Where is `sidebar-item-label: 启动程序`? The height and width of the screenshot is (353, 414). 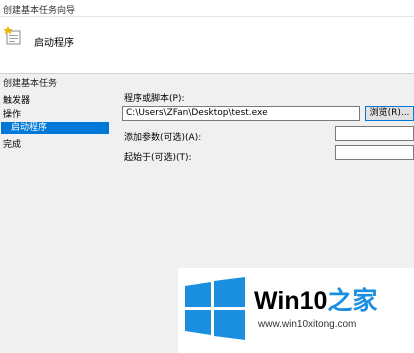
sidebar-item-label: 启动程序 is located at coordinates (29, 128).